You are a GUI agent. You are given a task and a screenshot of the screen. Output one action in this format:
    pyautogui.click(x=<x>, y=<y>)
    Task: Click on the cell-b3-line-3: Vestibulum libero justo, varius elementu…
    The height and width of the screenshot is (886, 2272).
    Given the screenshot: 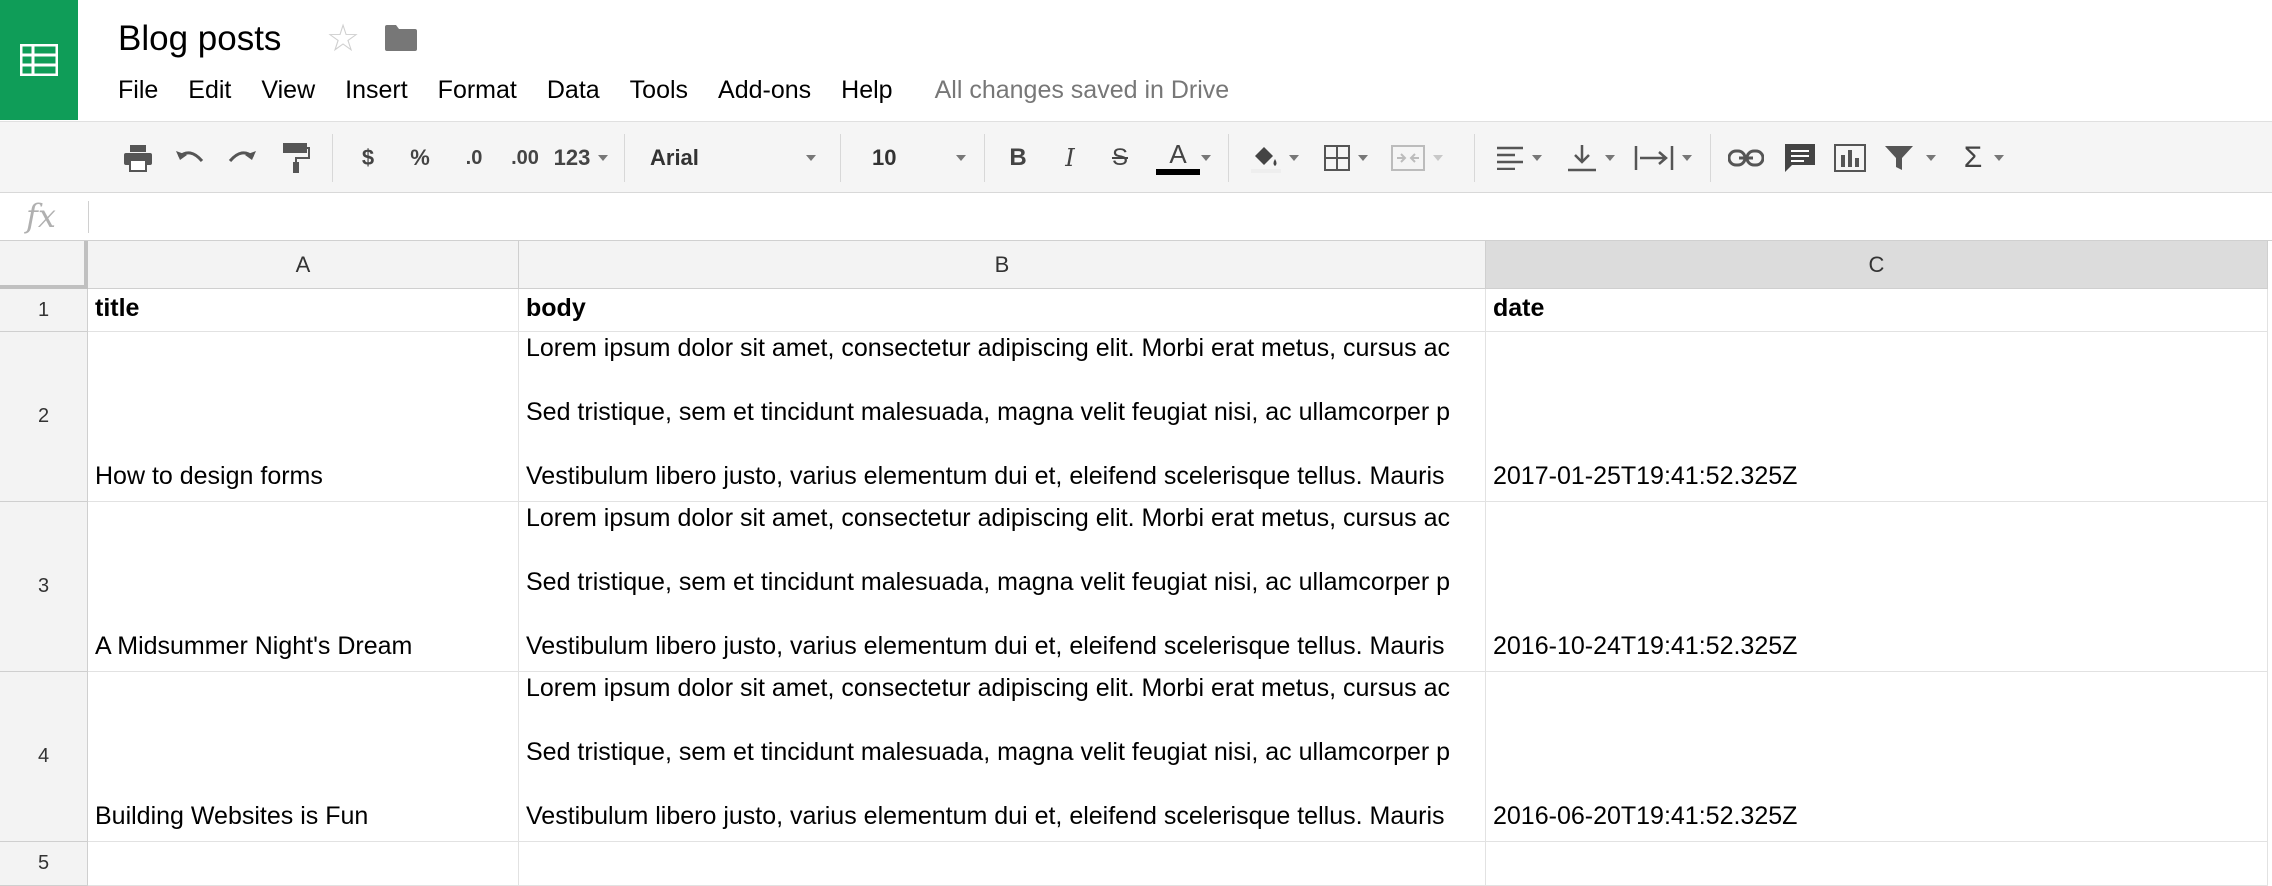 What is the action you would take?
    pyautogui.click(x=985, y=646)
    